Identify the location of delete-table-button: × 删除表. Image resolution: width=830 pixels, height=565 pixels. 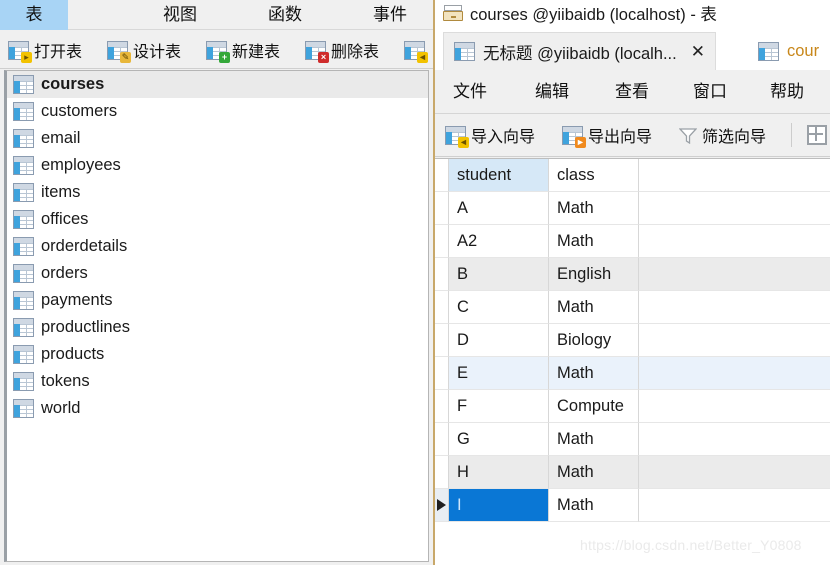
(342, 50).